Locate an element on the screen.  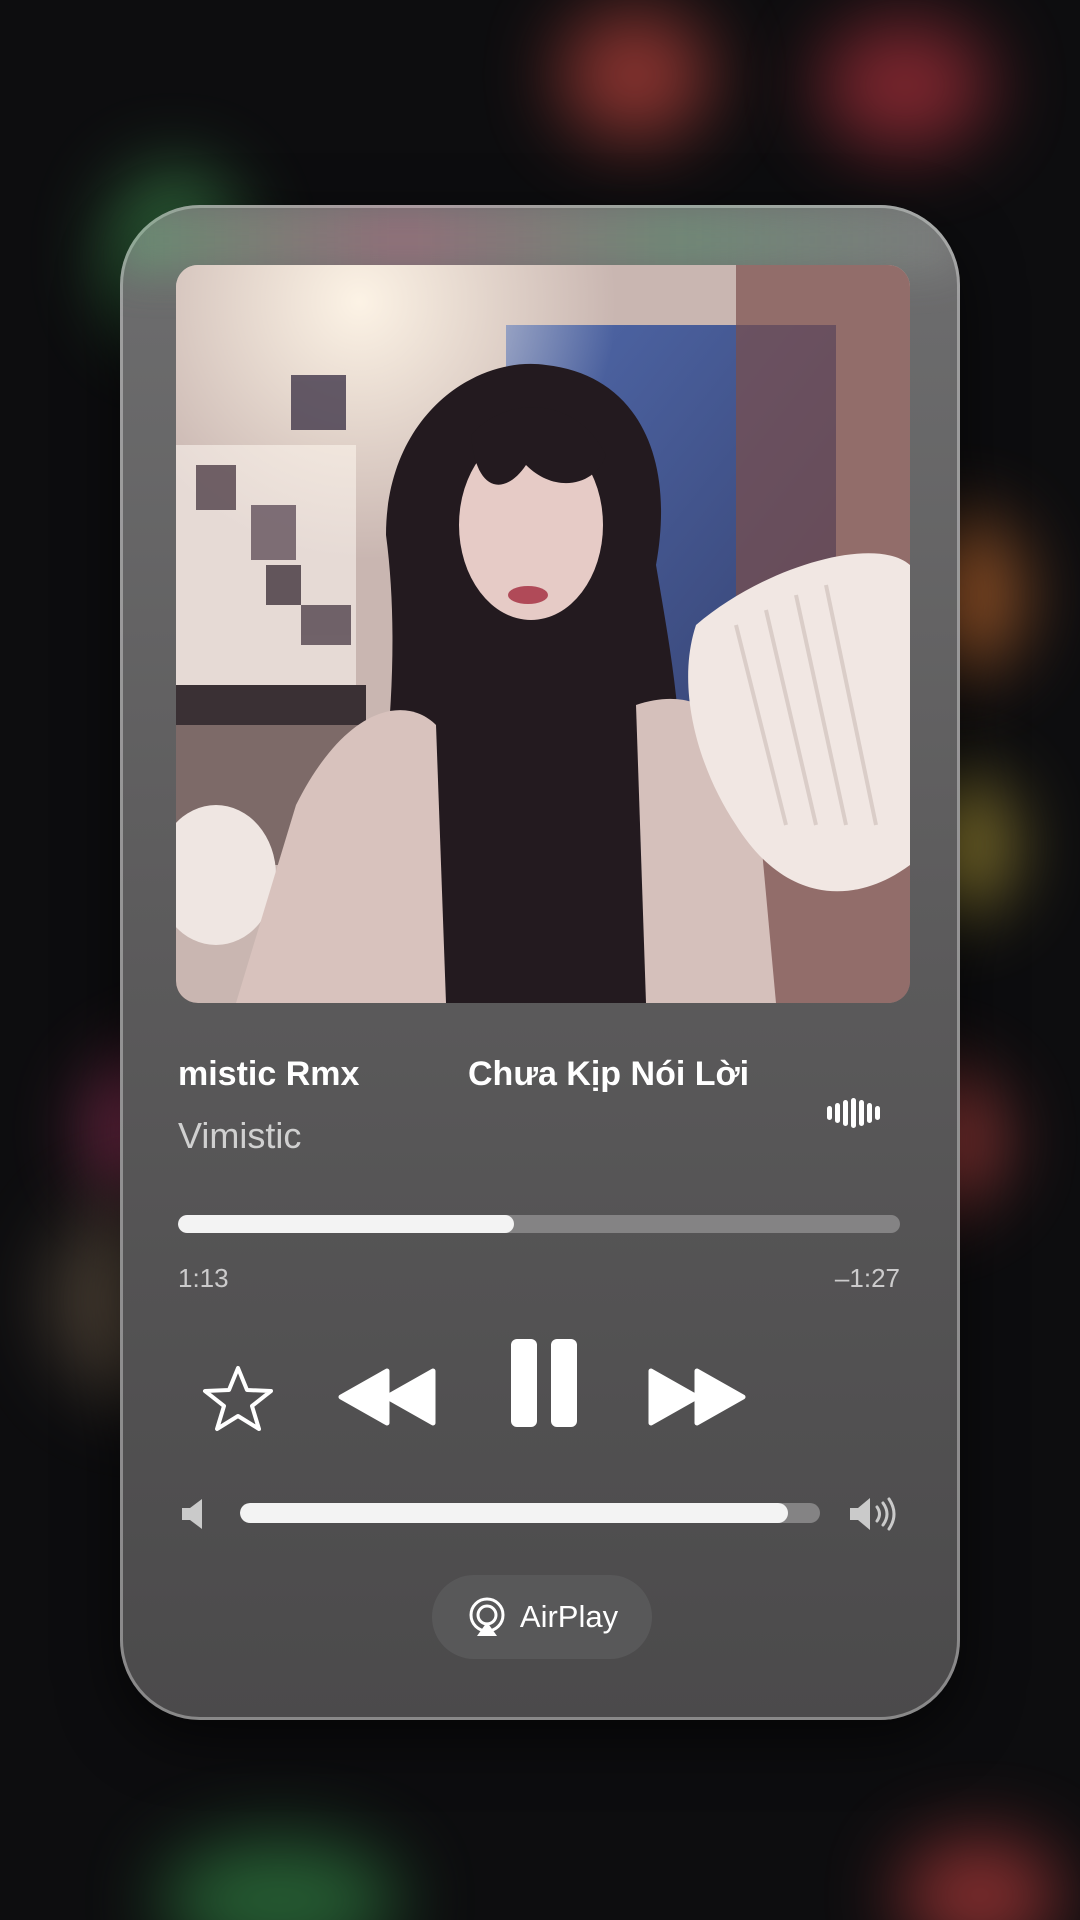
playback-progress-bar is located at coordinates (539, 1224).